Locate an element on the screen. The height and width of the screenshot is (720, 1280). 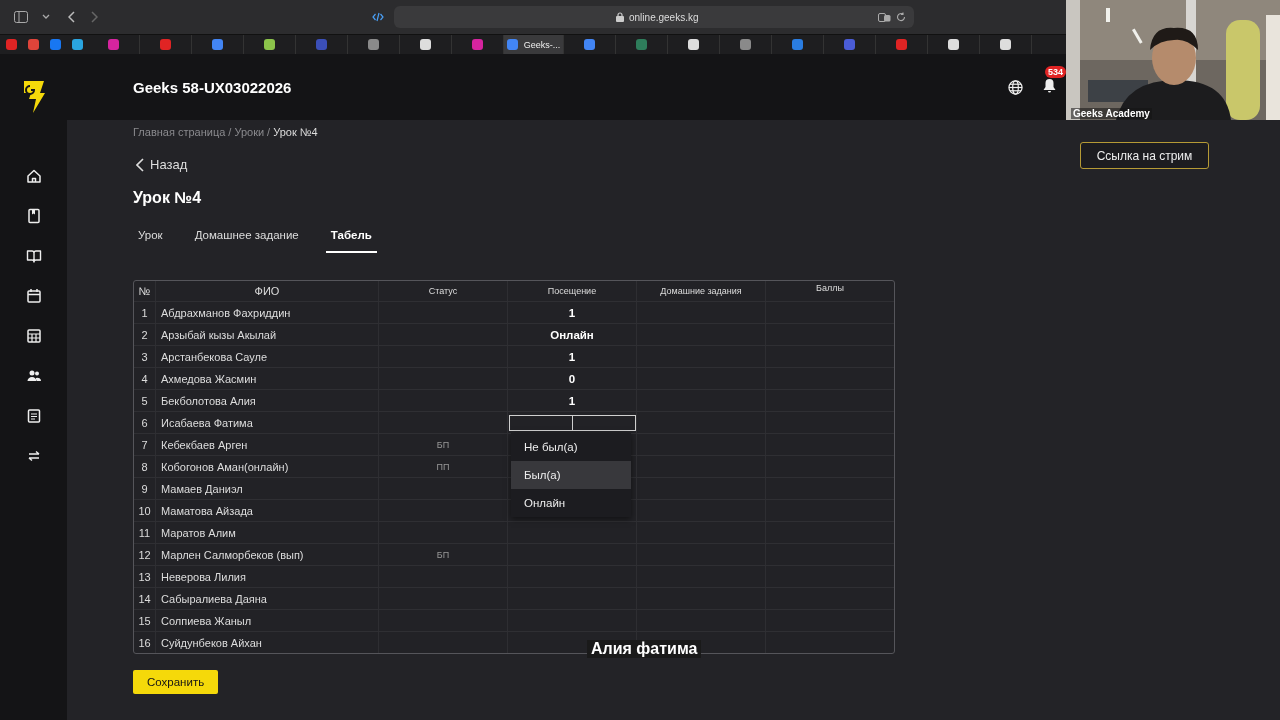
column-header: Домашние задания is located at coordinates (701, 291).